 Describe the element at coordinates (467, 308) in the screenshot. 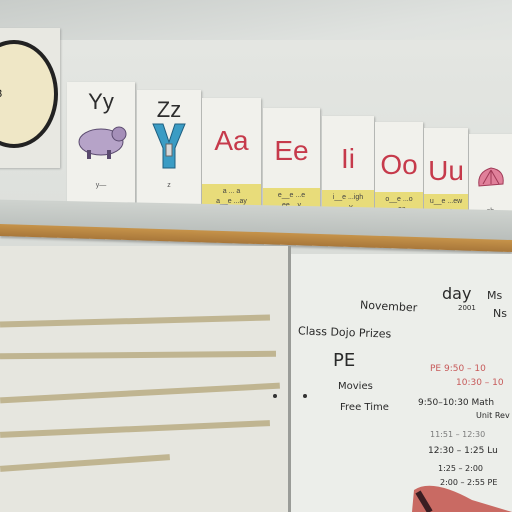

I see `board-year: 2001` at that location.